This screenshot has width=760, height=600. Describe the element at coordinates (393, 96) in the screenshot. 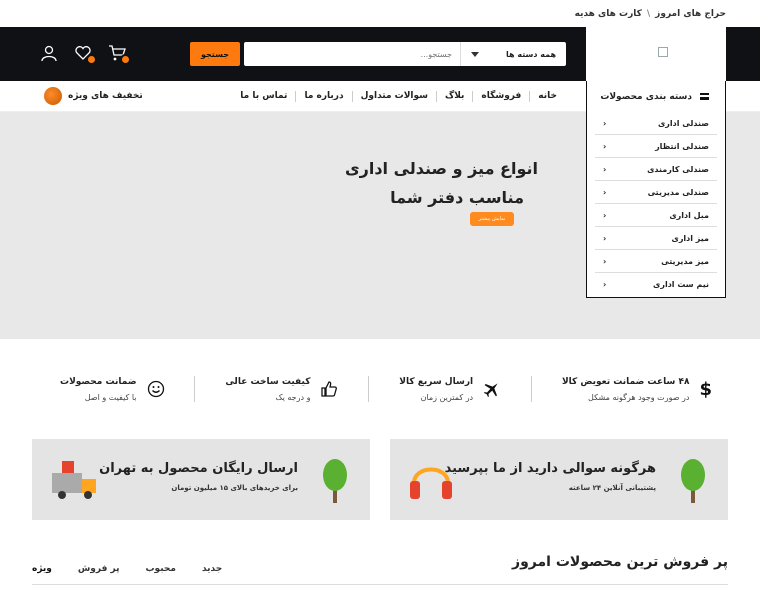

I see `nav-link-faq: سوالات متداول` at that location.